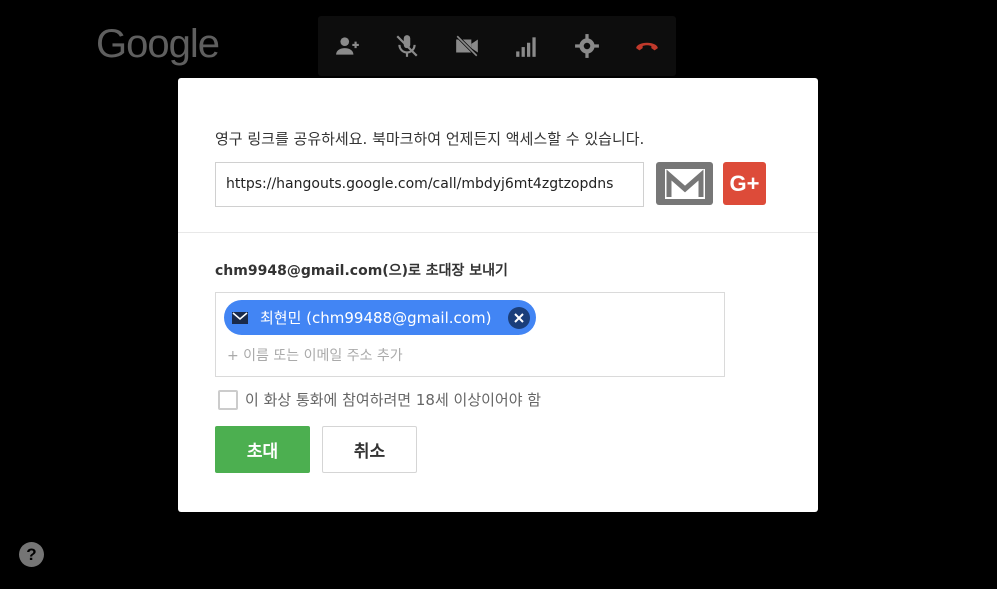 The height and width of the screenshot is (589, 997). I want to click on age-confirmation-row: 이 화상 통화에 참여하려면 18세 이상이어야 함, so click(379, 399).